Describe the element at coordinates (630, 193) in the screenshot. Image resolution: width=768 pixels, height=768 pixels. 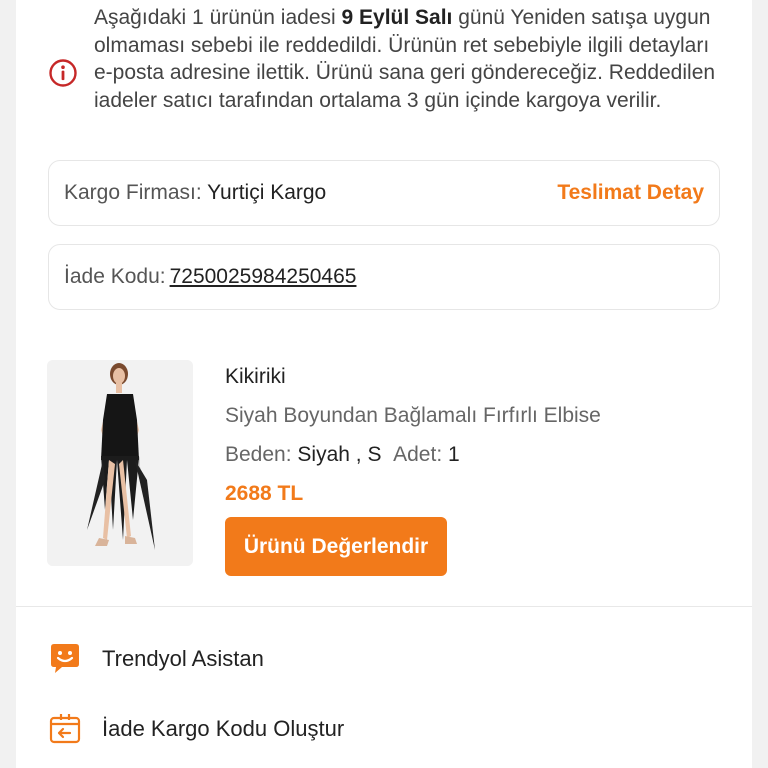
I see `delivery-detail-link: Teslimat Detay` at that location.